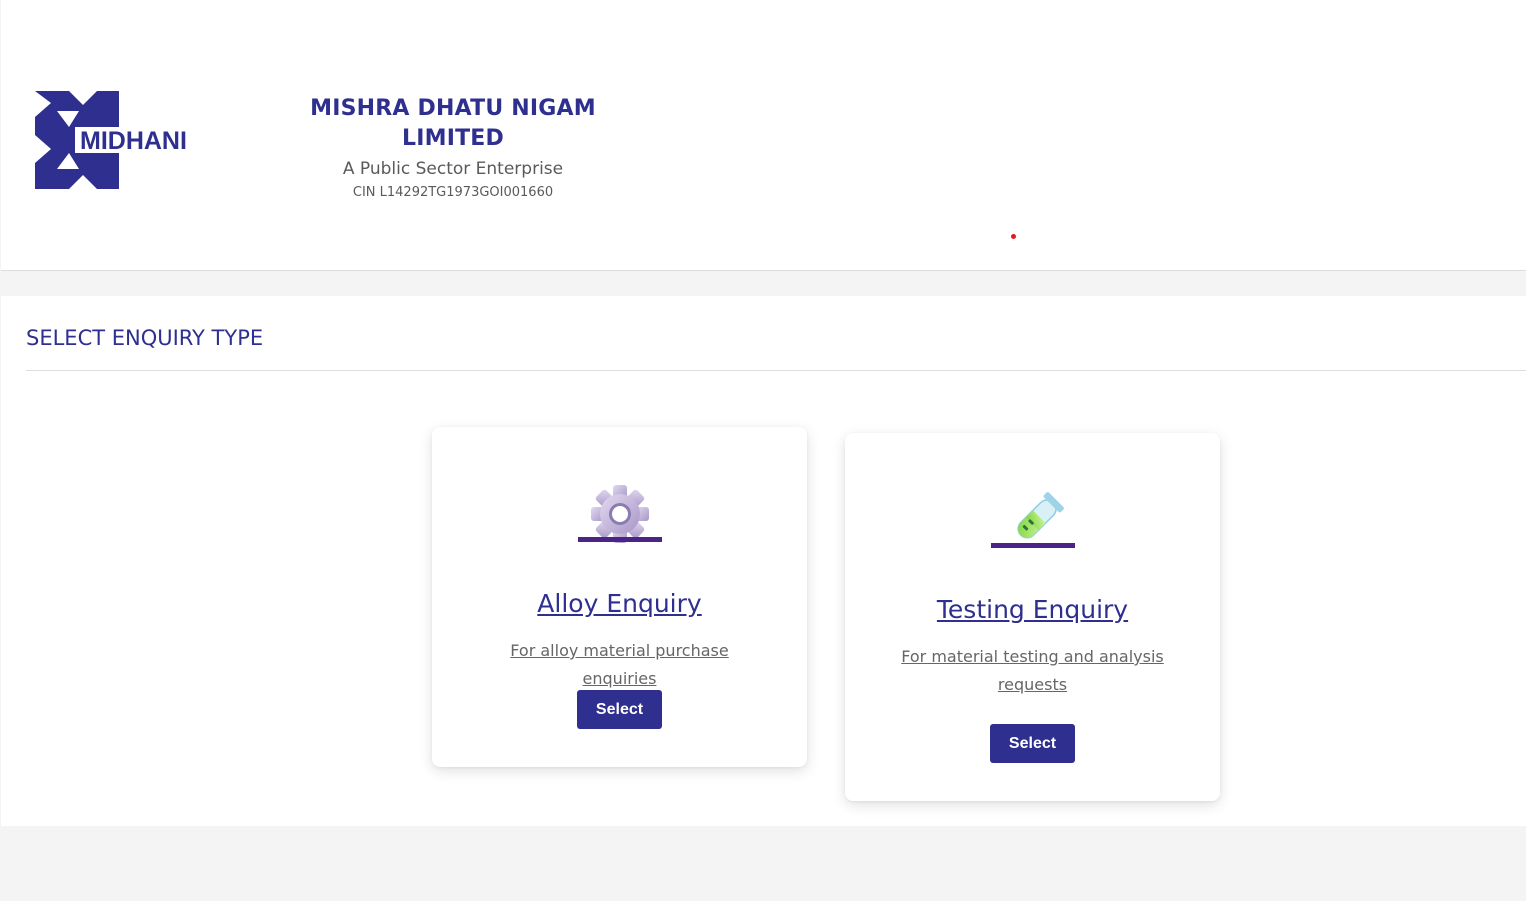 This screenshot has height=901, width=1526. I want to click on company-tagline: A Public Sector Enterprise, so click(453, 169).